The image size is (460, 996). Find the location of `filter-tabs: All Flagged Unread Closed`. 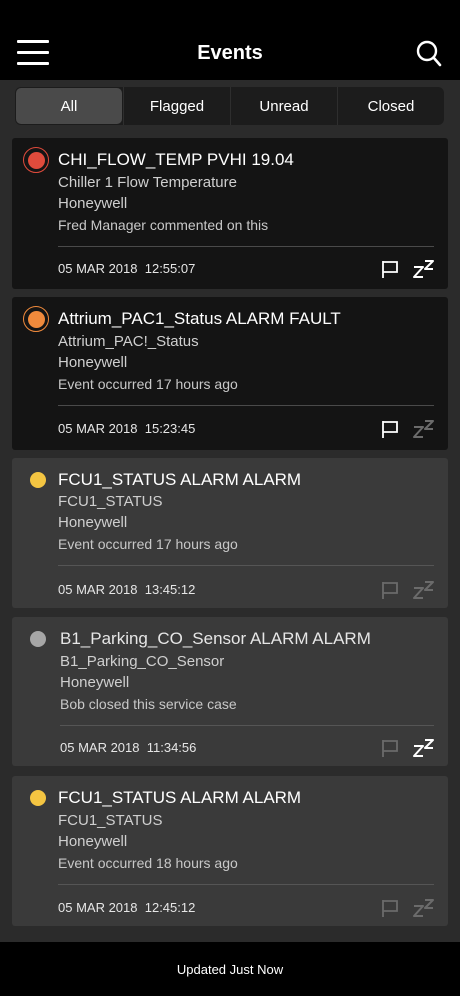

filter-tabs: All Flagged Unread Closed is located at coordinates (229, 106).